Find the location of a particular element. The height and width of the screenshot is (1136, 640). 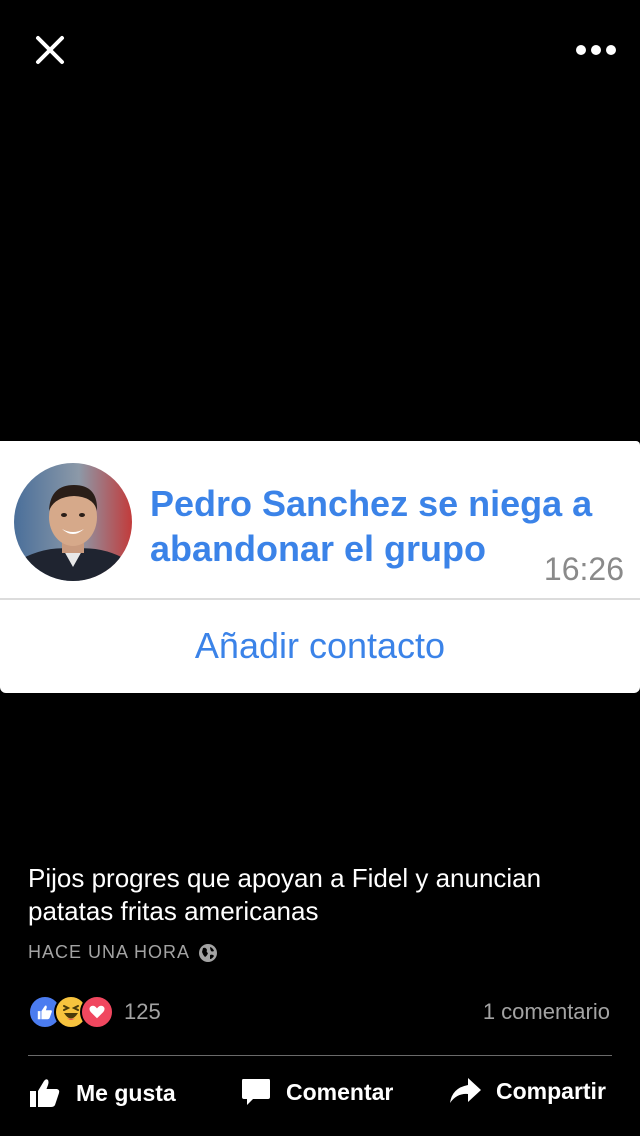

reaction-count: 125 is located at coordinates (142, 1011).